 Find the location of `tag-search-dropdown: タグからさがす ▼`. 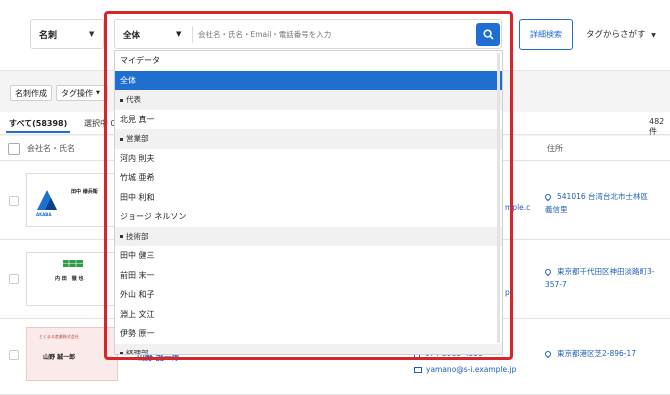

tag-search-dropdown: タグからさがす ▼ is located at coordinates (621, 34).